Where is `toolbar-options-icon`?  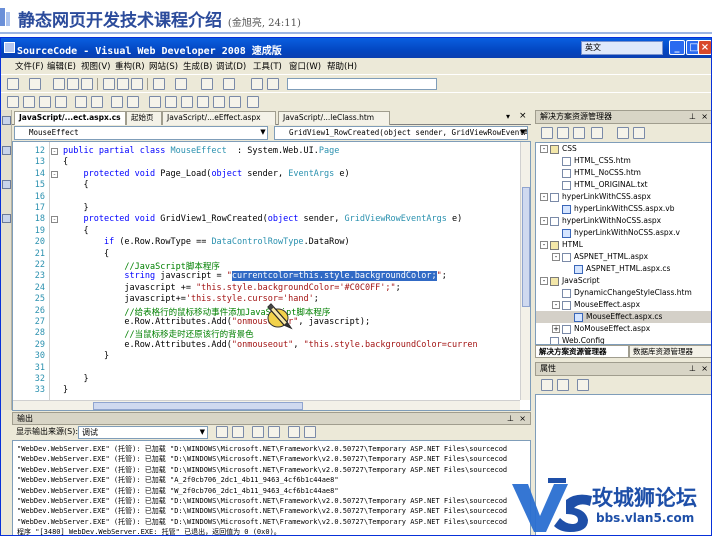 toolbar-options-icon is located at coordinates (253, 102).